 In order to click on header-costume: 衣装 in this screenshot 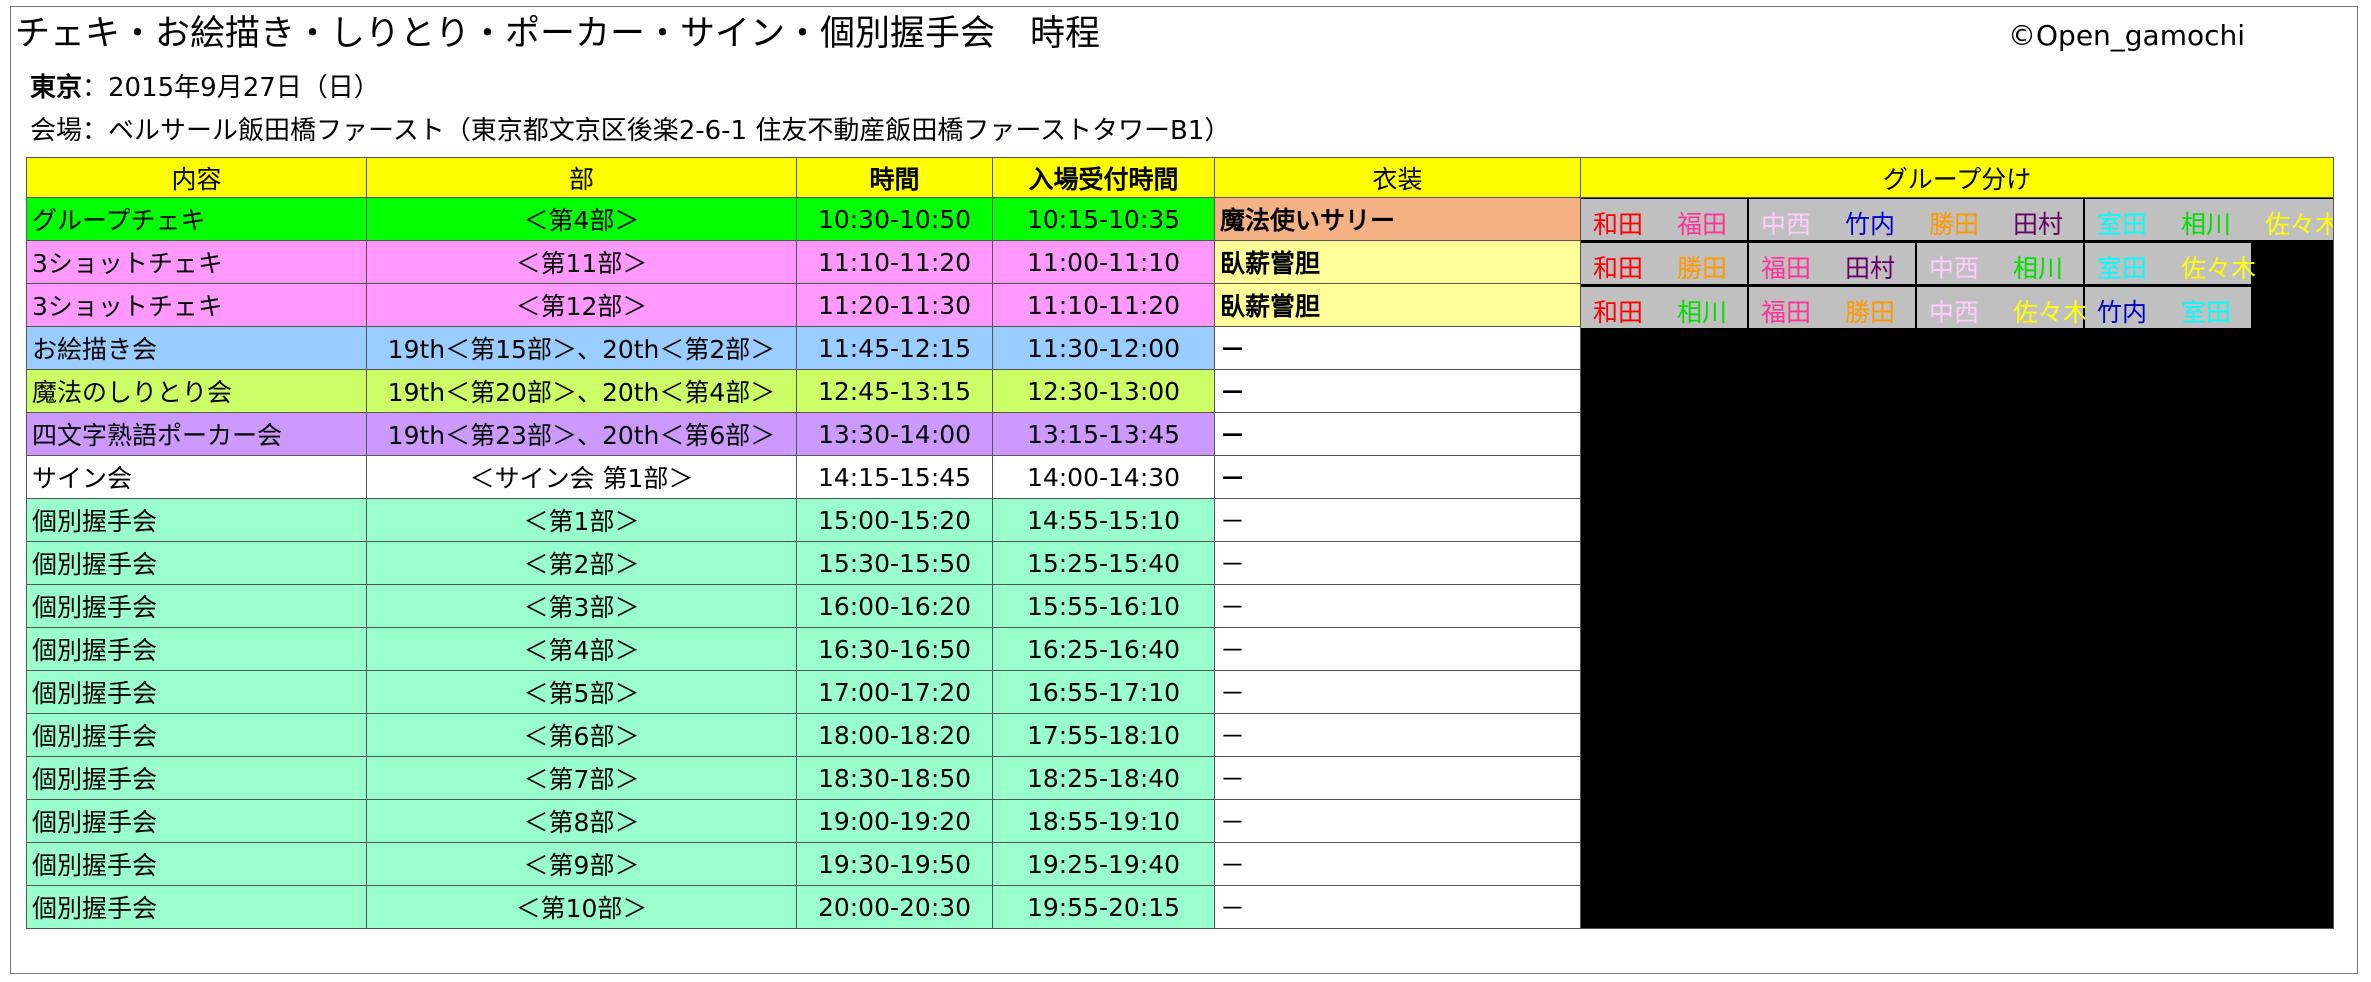, I will do `click(1397, 177)`.